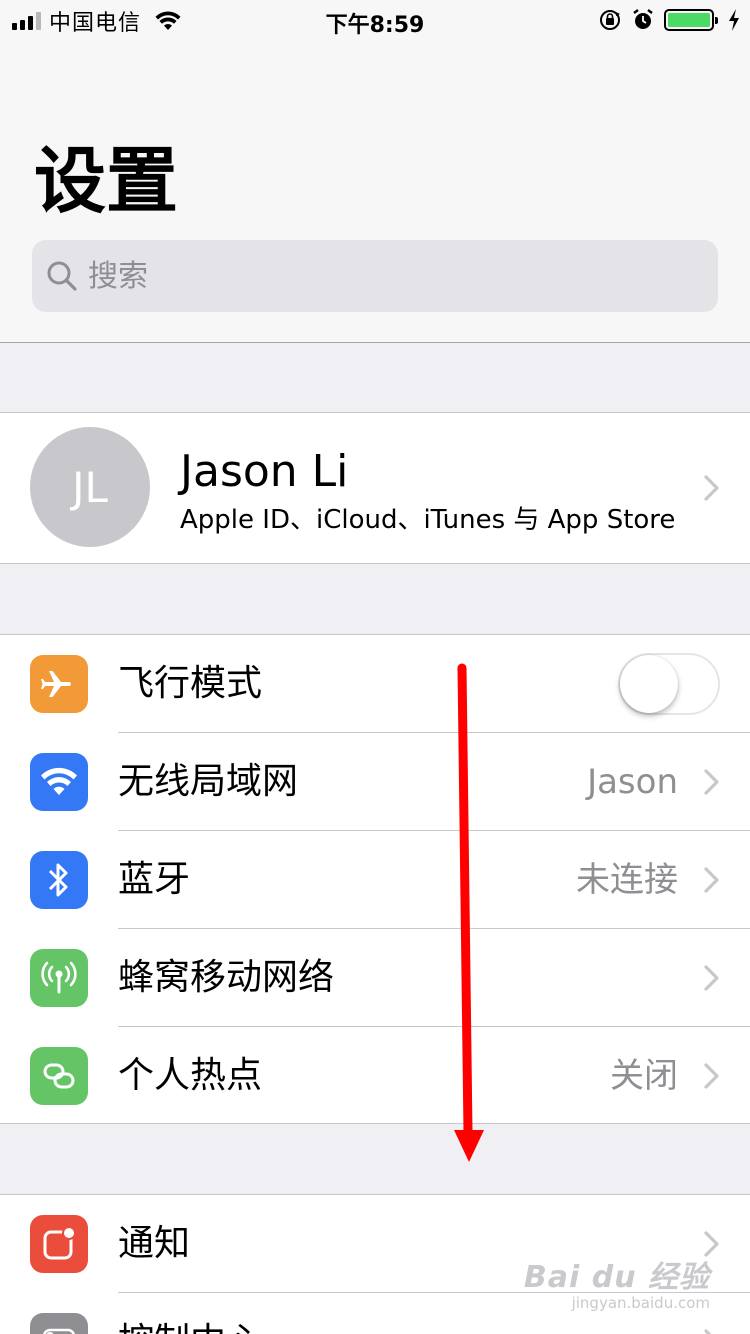  I want to click on settings-row-label: 飞行模式, so click(190, 683).